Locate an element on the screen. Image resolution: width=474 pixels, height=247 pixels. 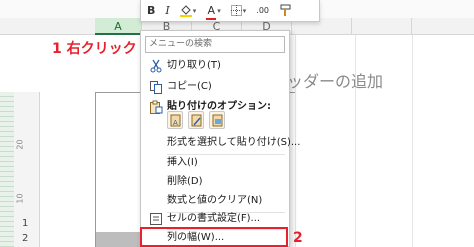
highlight-column-width is located at coordinates (214, 237).